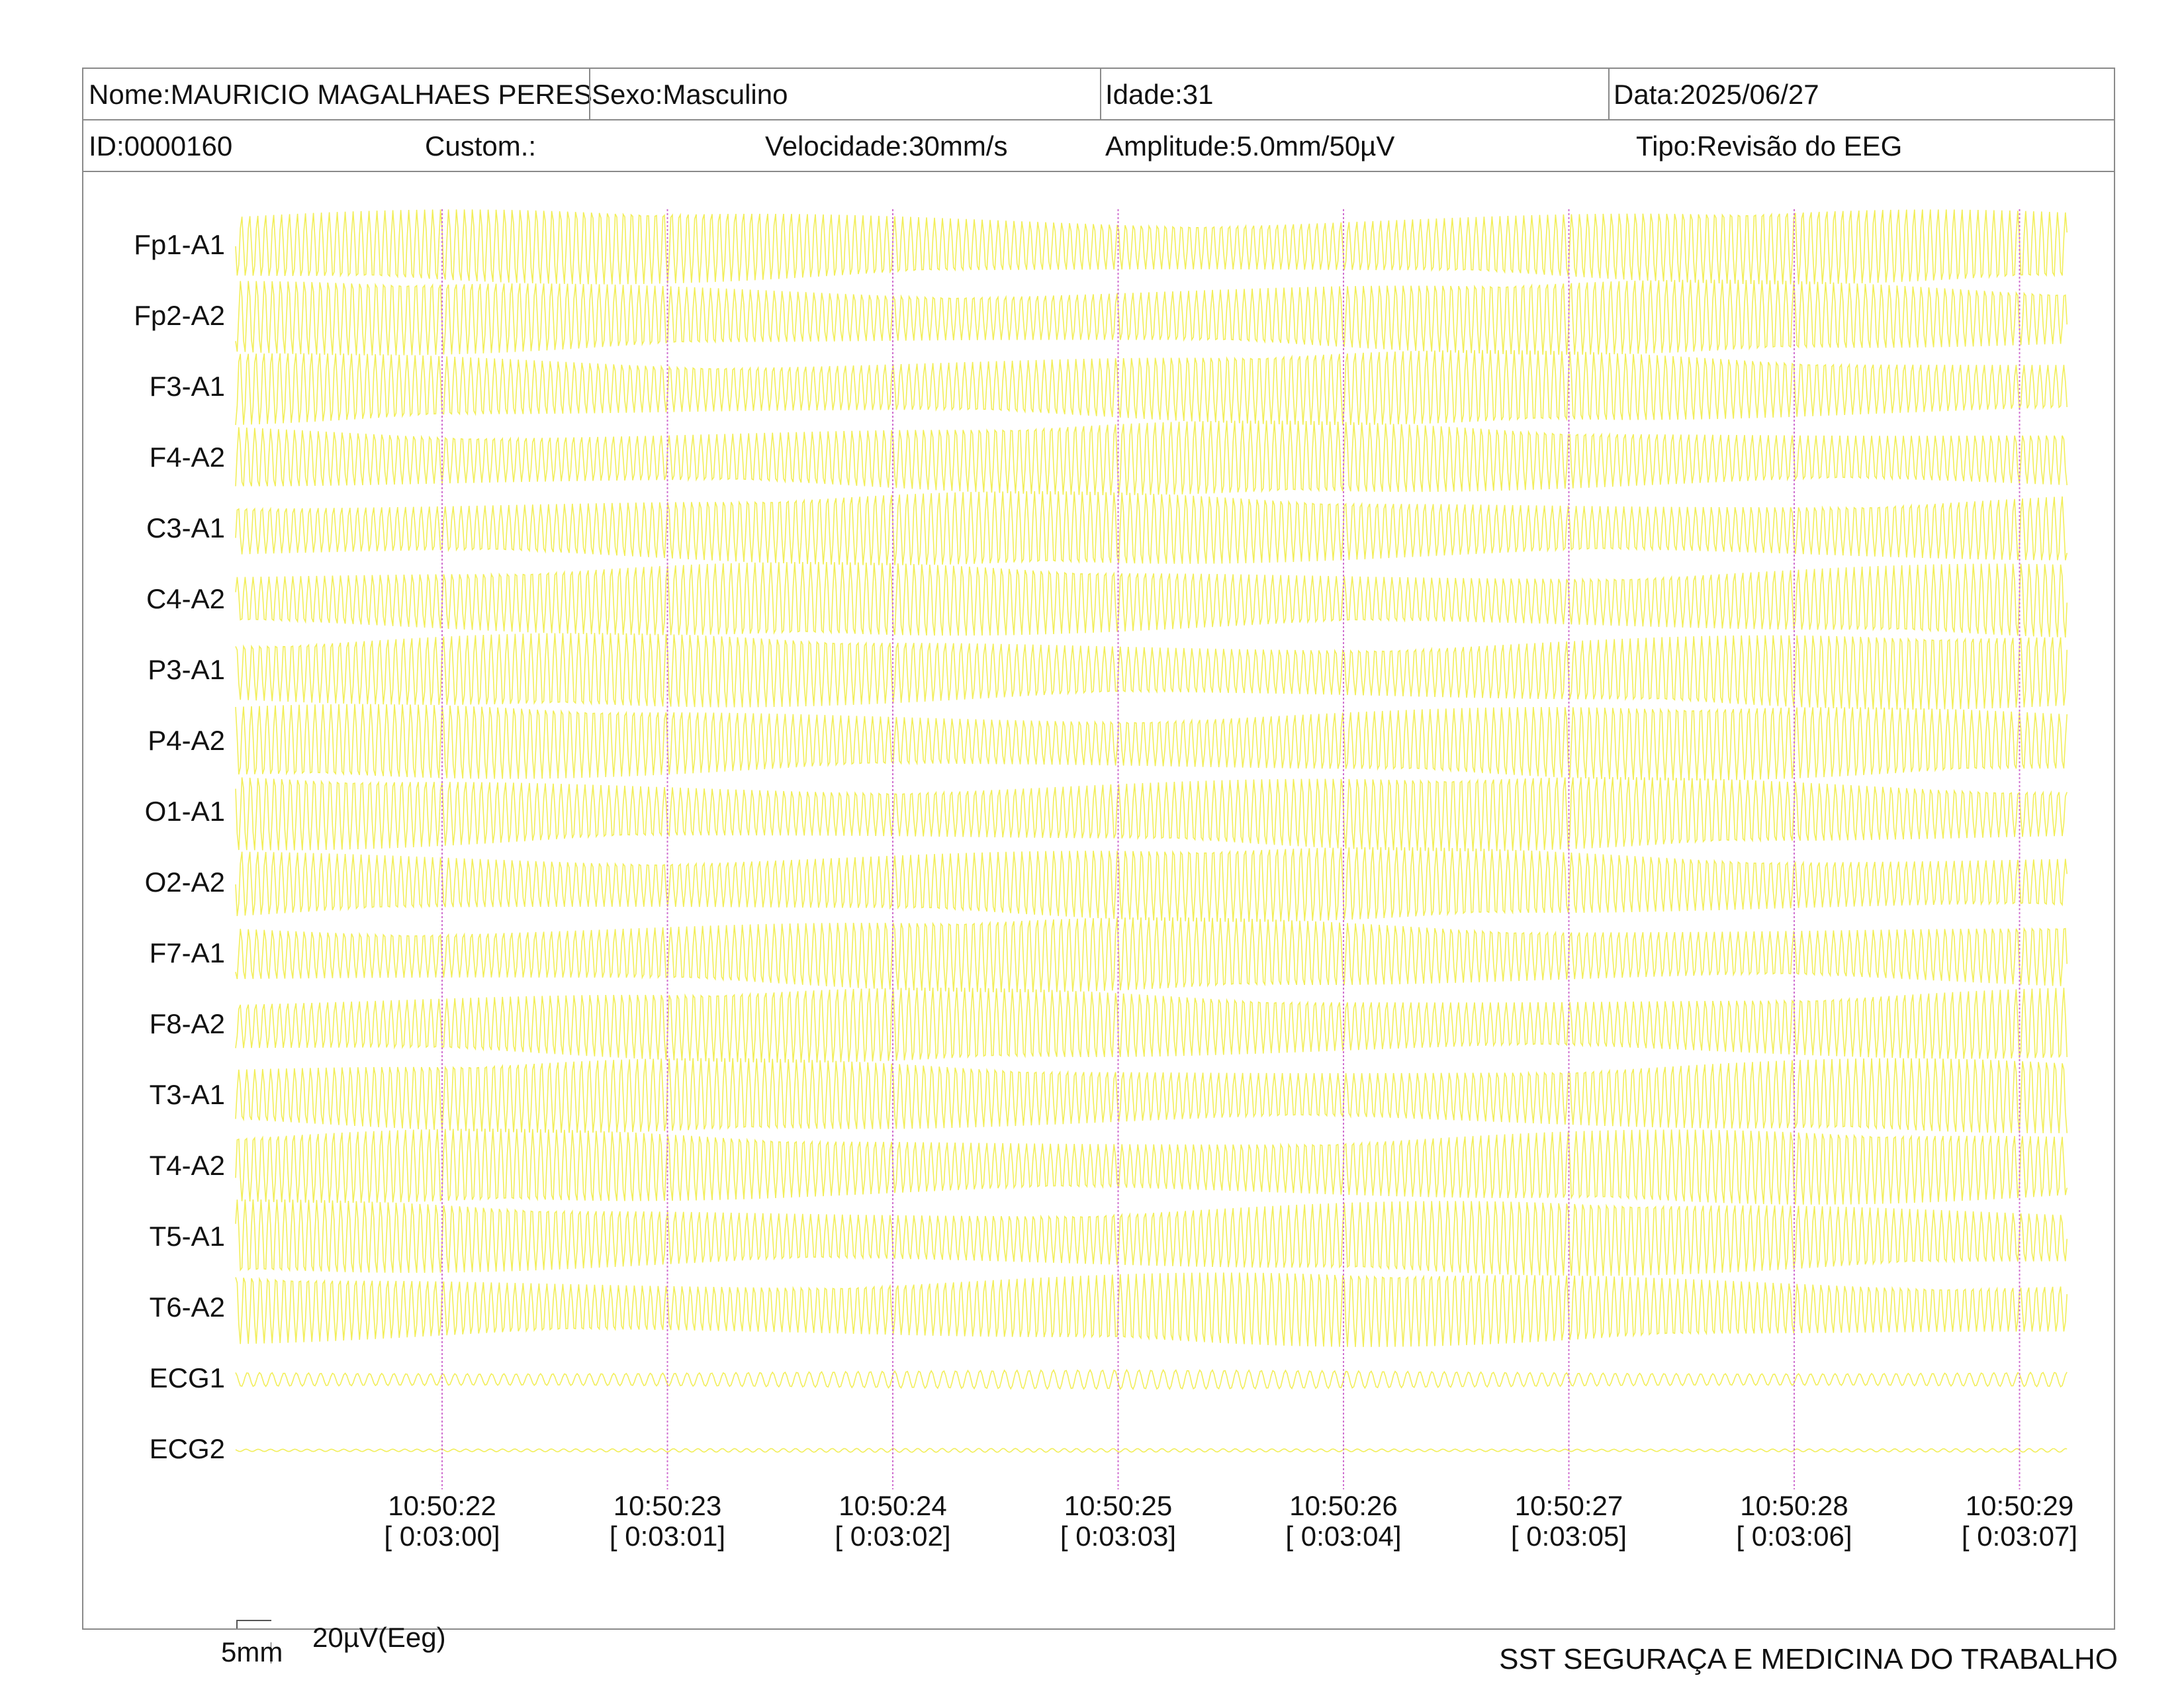 Image resolution: width=2184 pixels, height=1688 pixels. Describe the element at coordinates (442, 1505) in the screenshot. I see `time-clock: 10:50:22` at that location.